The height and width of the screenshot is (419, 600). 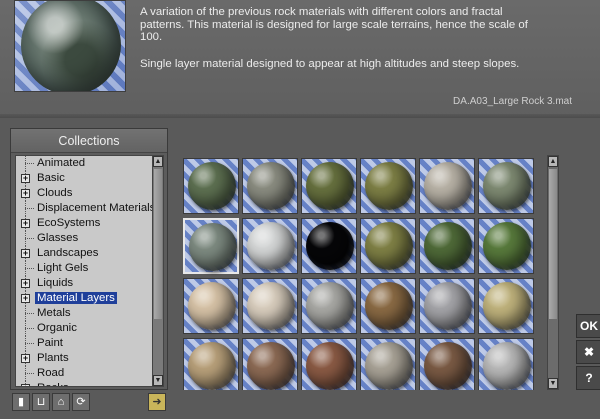 I want to click on preview-sphere, so click(x=71, y=46).